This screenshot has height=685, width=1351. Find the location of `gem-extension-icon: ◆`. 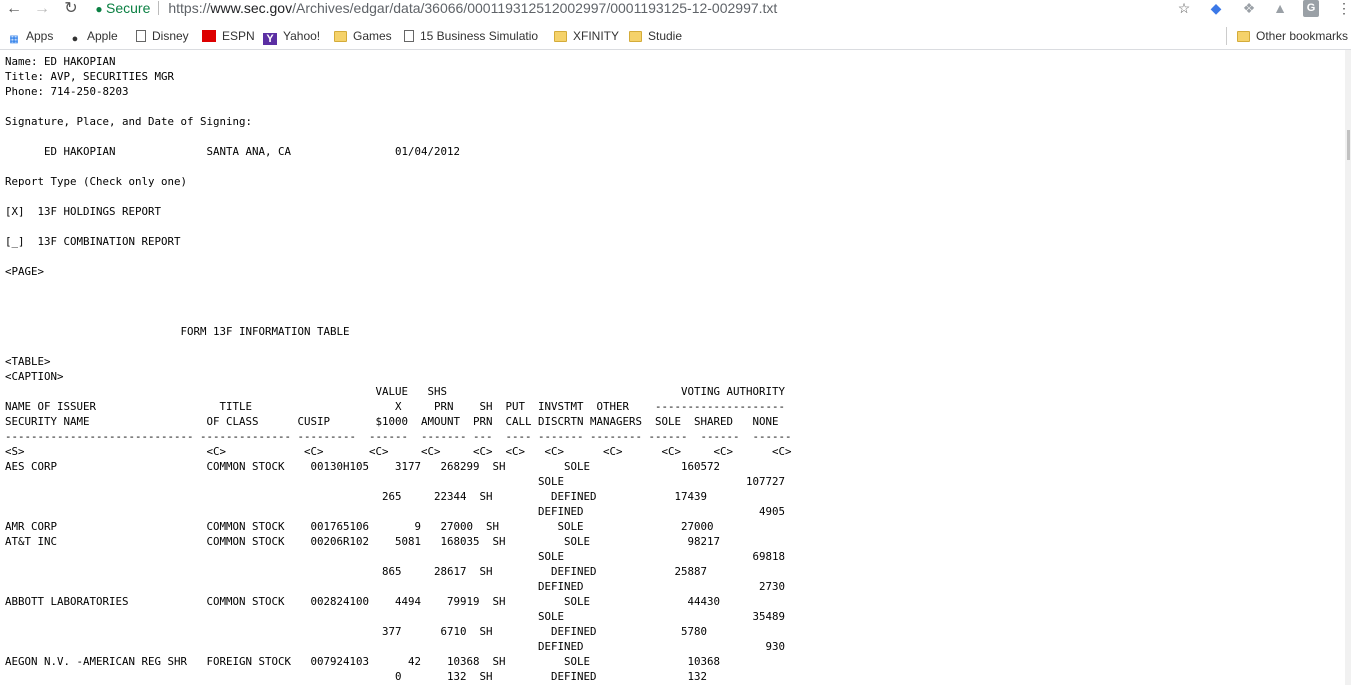

gem-extension-icon: ◆ is located at coordinates (1216, 8).